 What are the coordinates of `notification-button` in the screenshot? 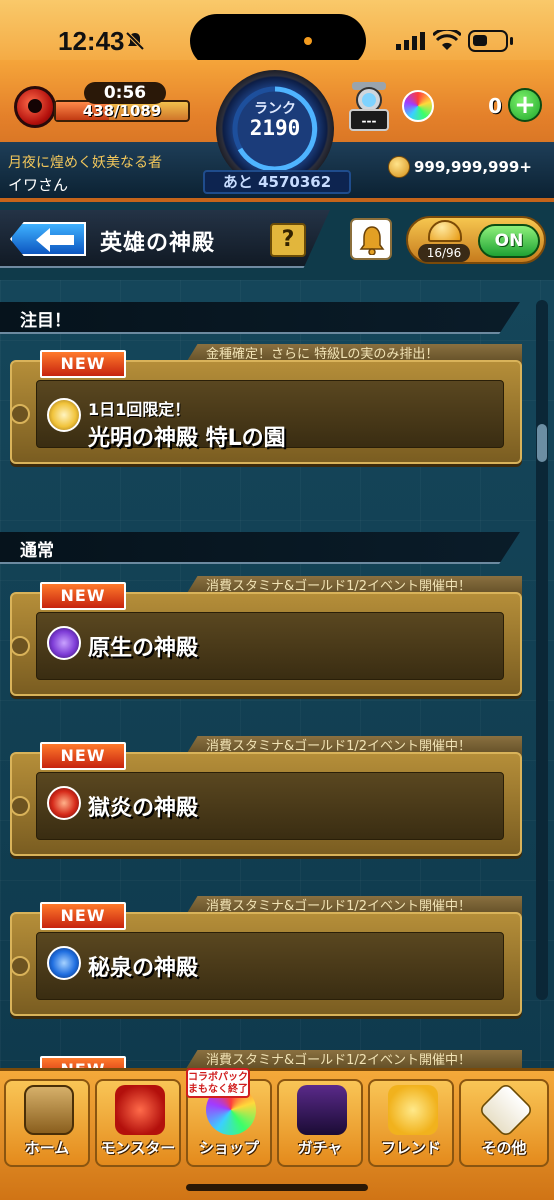 It's located at (371, 239).